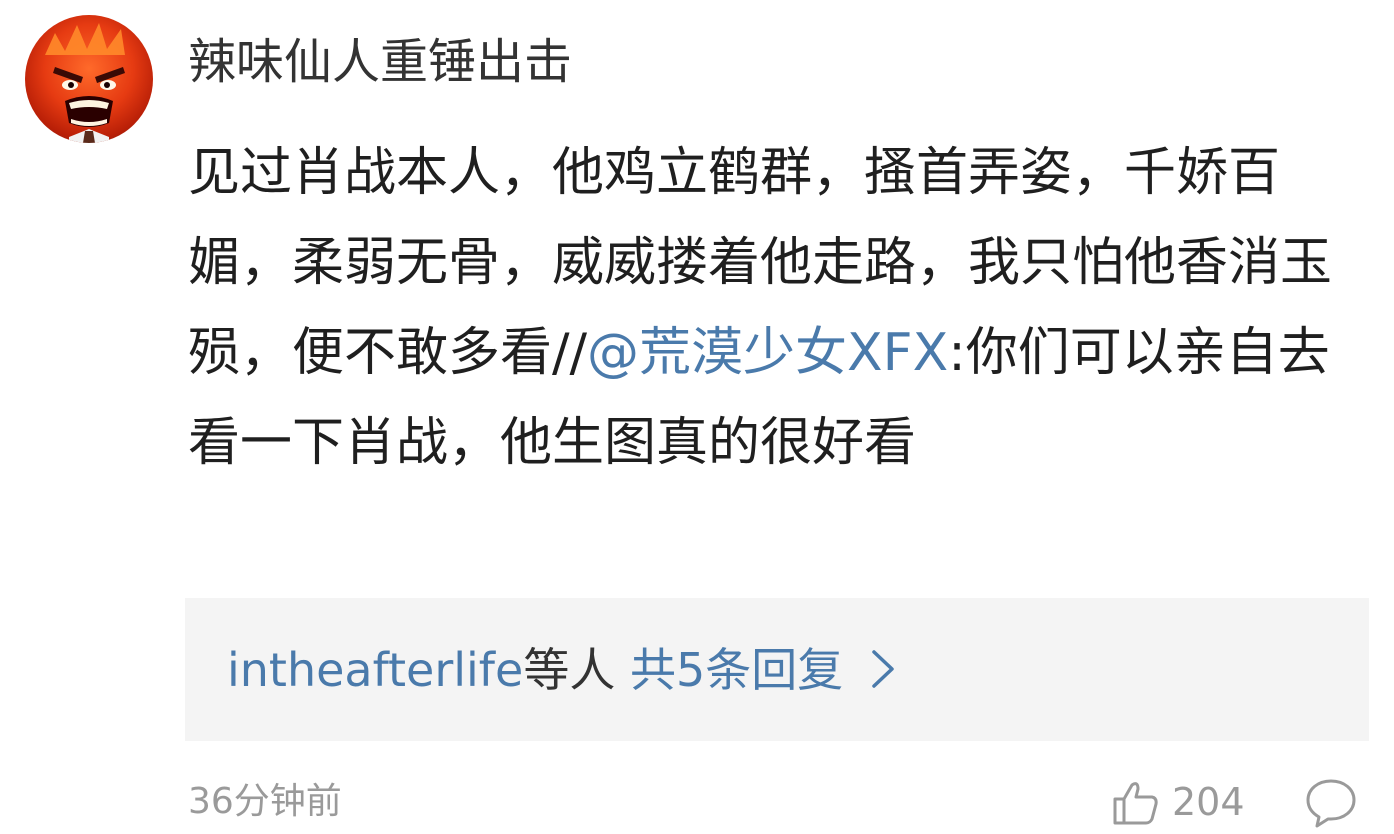 This screenshot has height=834, width=1394. I want to click on reply-username: intheafterlife, so click(375, 670).